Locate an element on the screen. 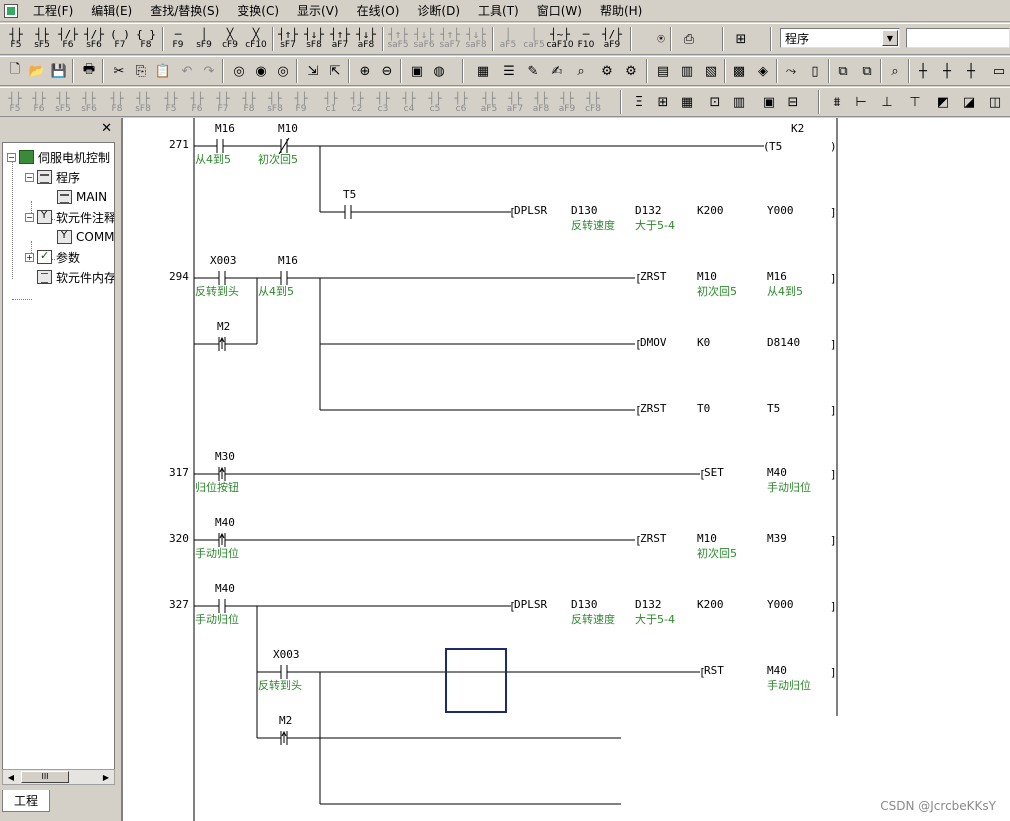 This screenshot has height=821, width=1010. sfc-key-f7: ┤├ F7 is located at coordinates (223, 103).